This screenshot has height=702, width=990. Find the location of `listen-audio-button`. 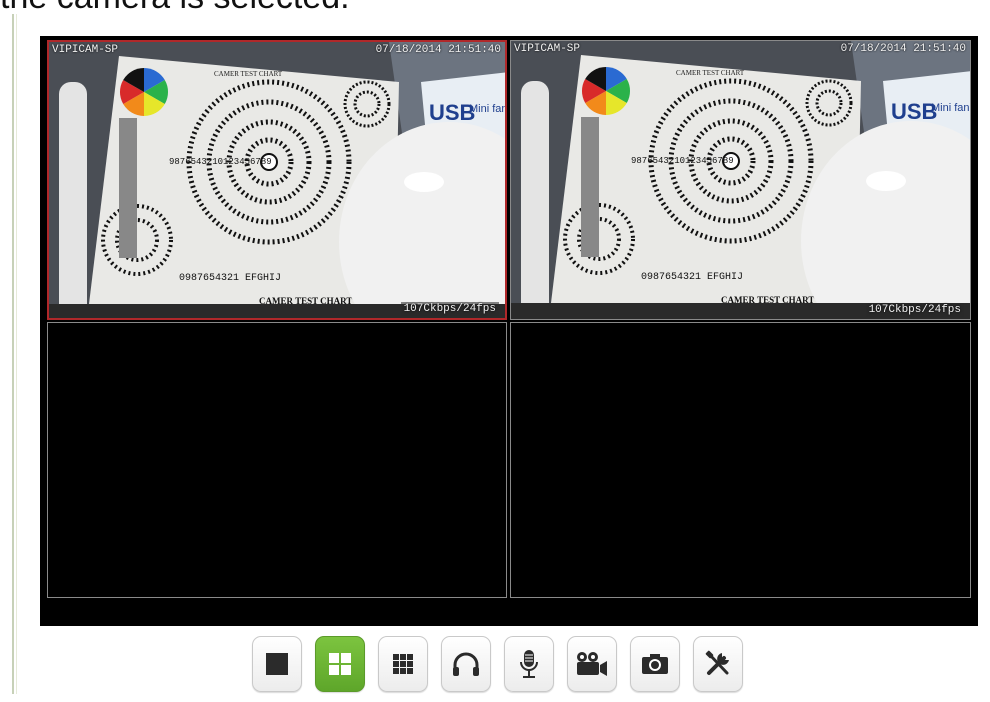

listen-audio-button is located at coordinates (466, 664).